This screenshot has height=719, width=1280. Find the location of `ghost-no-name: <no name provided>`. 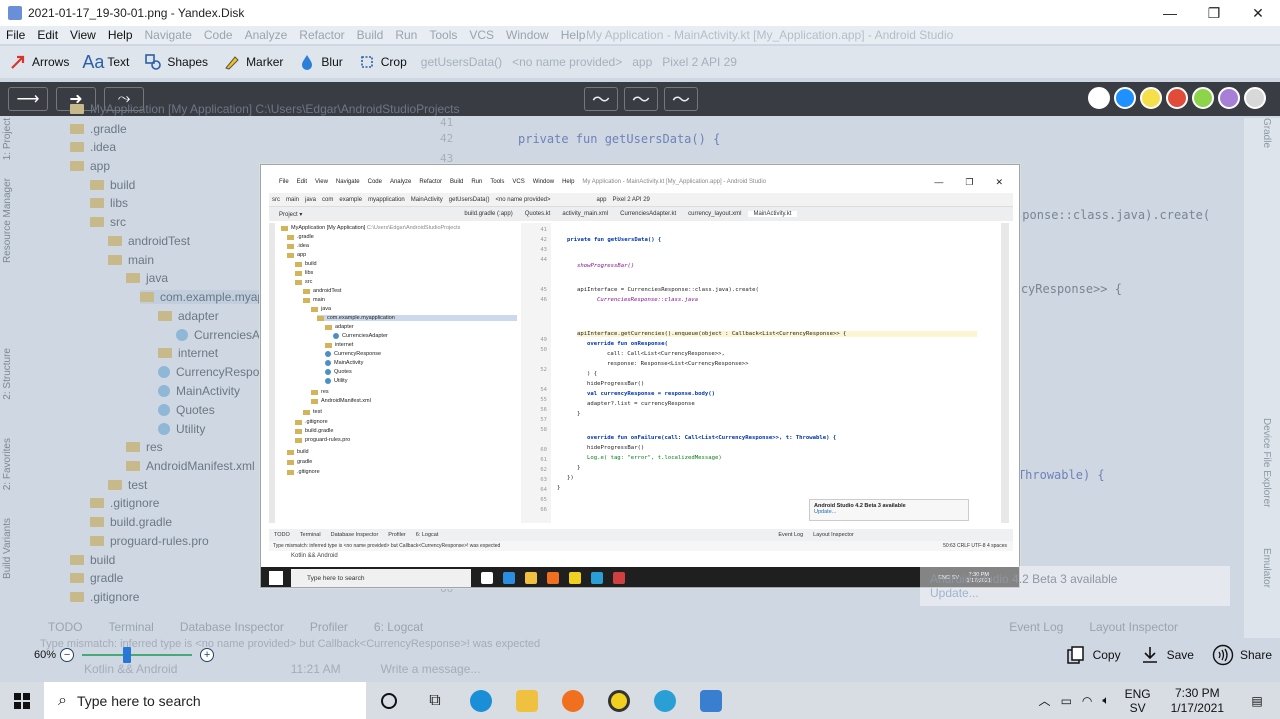

ghost-no-name: <no name provided> is located at coordinates (567, 62).